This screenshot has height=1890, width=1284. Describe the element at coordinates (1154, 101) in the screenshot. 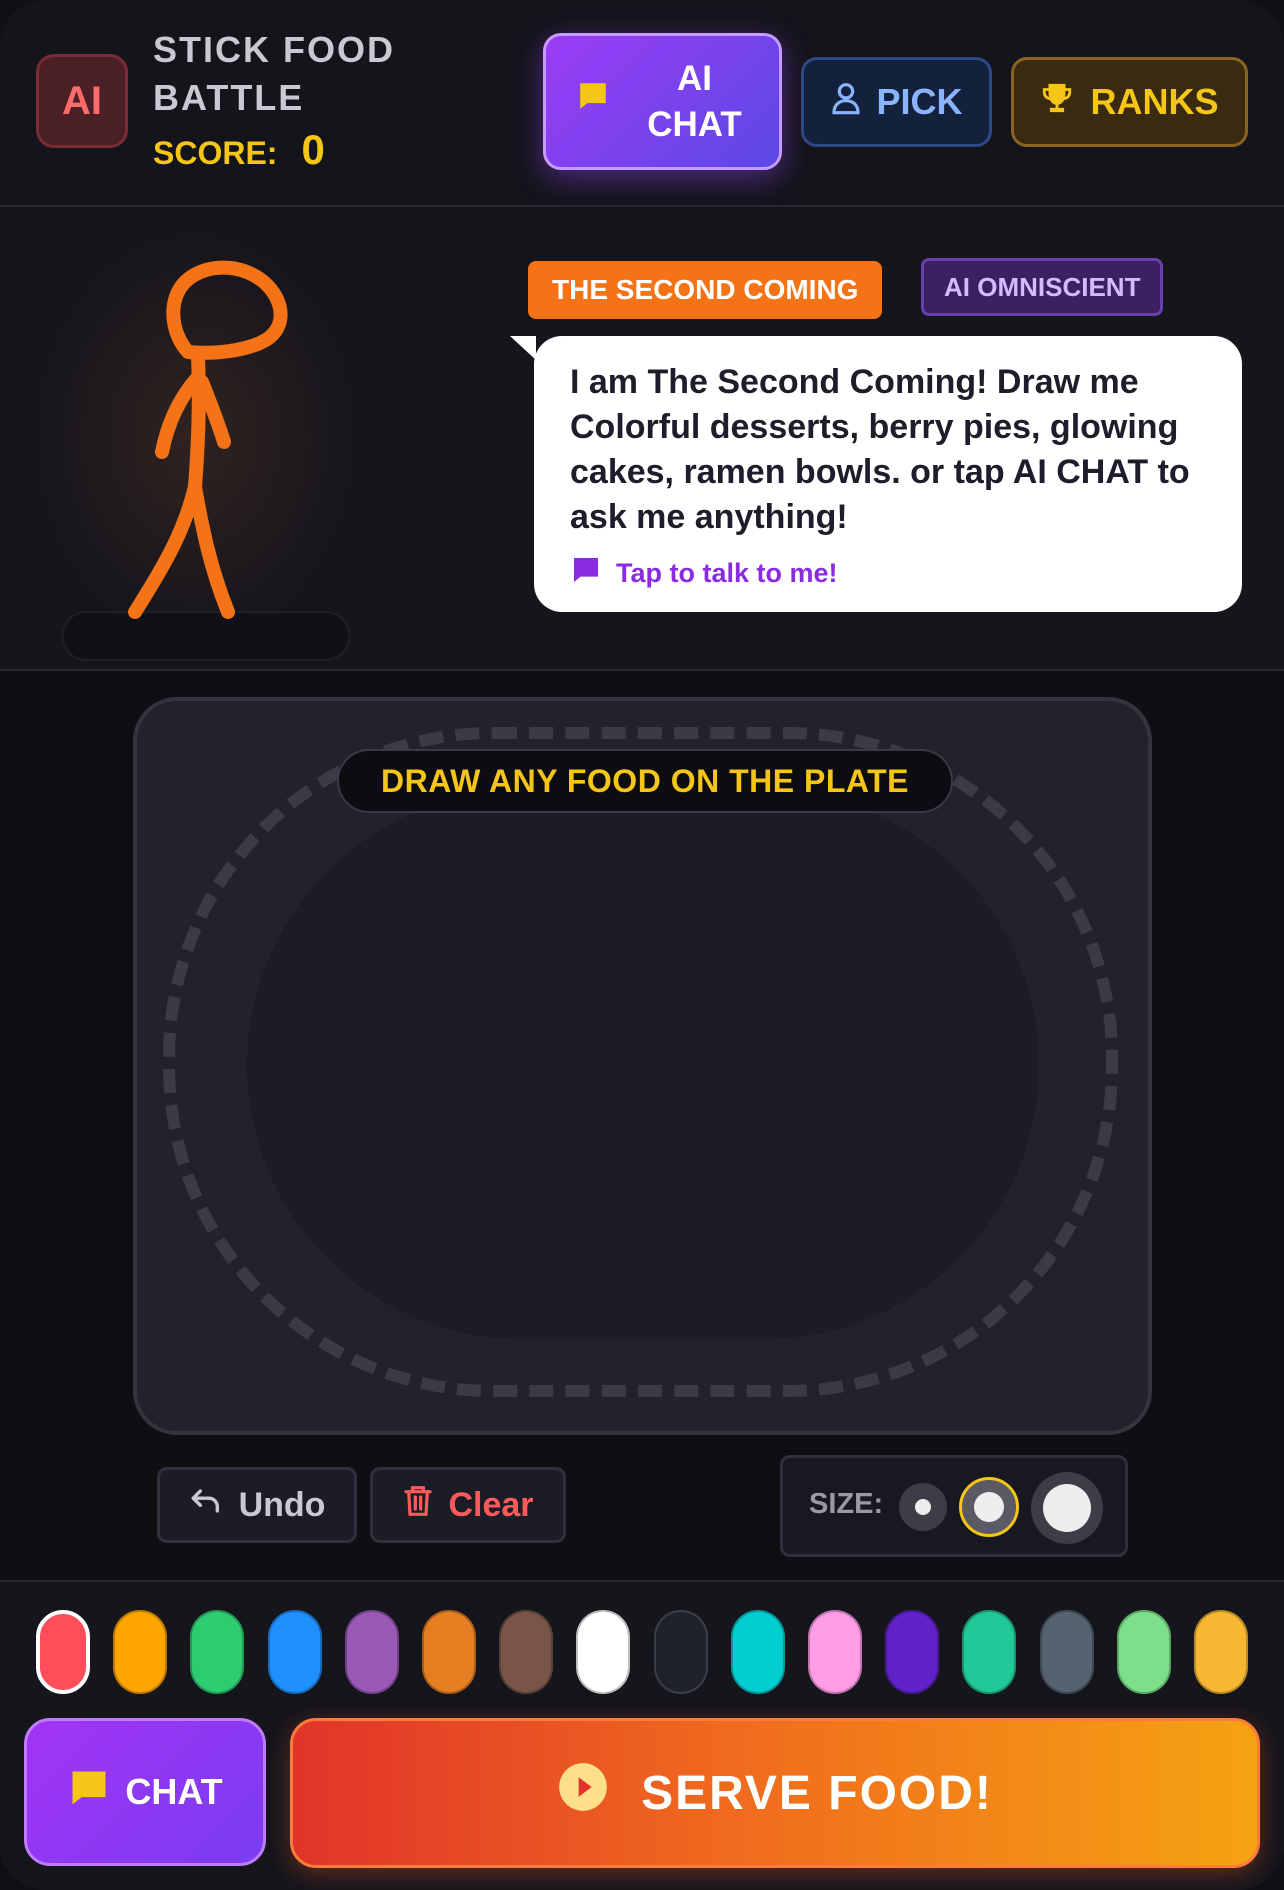

I see `ranks-label: RANKS` at that location.